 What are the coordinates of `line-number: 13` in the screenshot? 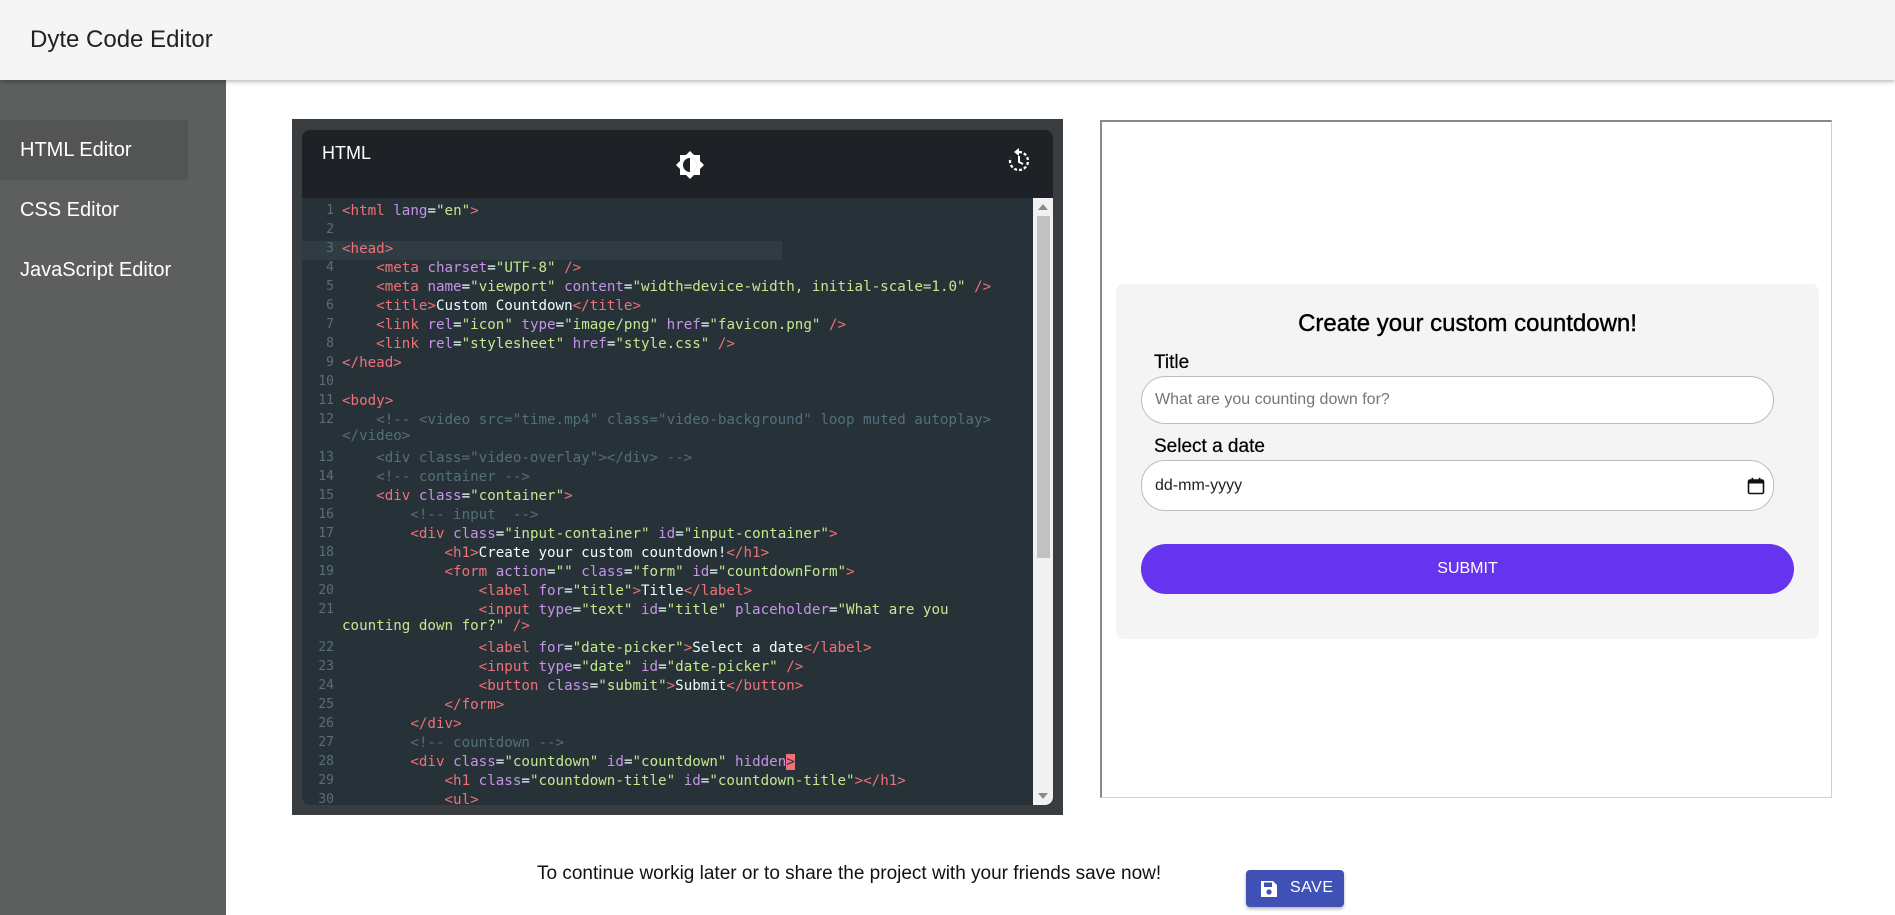 It's located at (326, 457).